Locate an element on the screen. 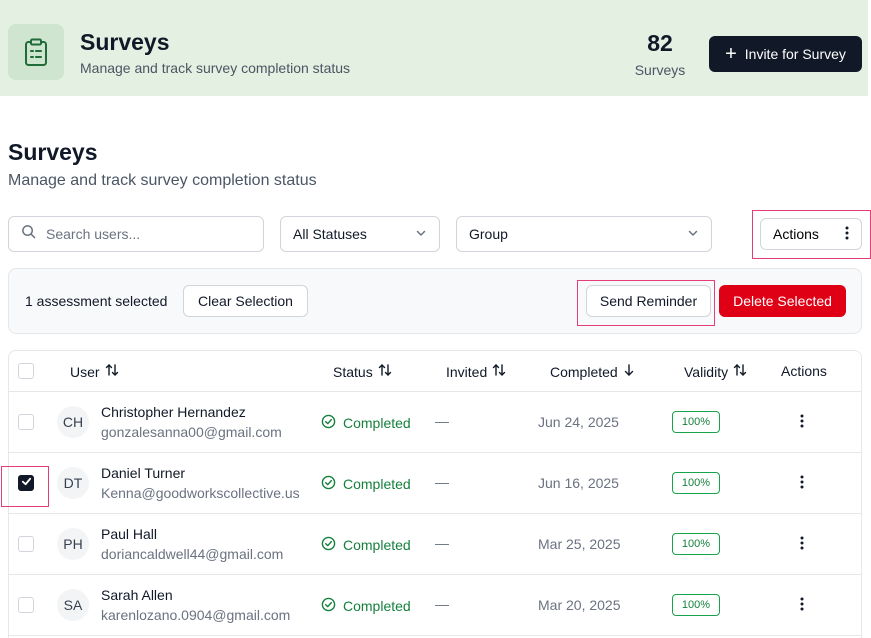 Image resolution: width=871 pixels, height=638 pixels. user-name: Sarah Allen is located at coordinates (137, 595).